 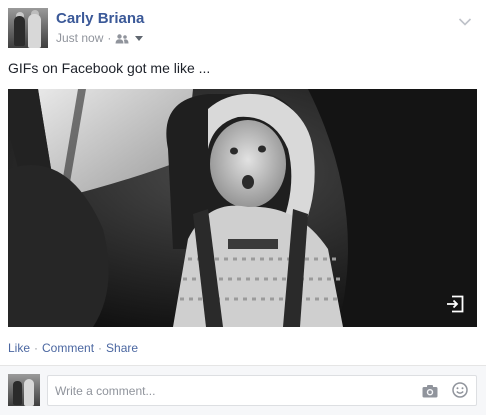 I want to click on commenter-avatar, so click(x=24, y=390).